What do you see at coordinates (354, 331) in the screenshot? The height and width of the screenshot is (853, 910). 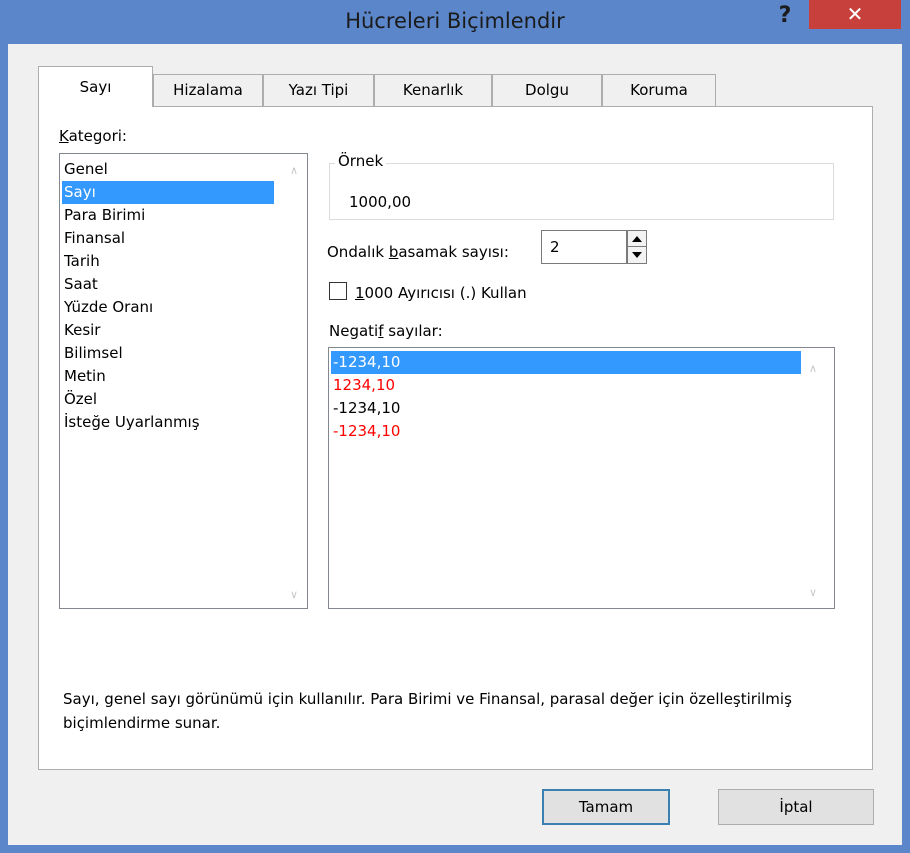 I see `negative-label-prefix: Negati` at bounding box center [354, 331].